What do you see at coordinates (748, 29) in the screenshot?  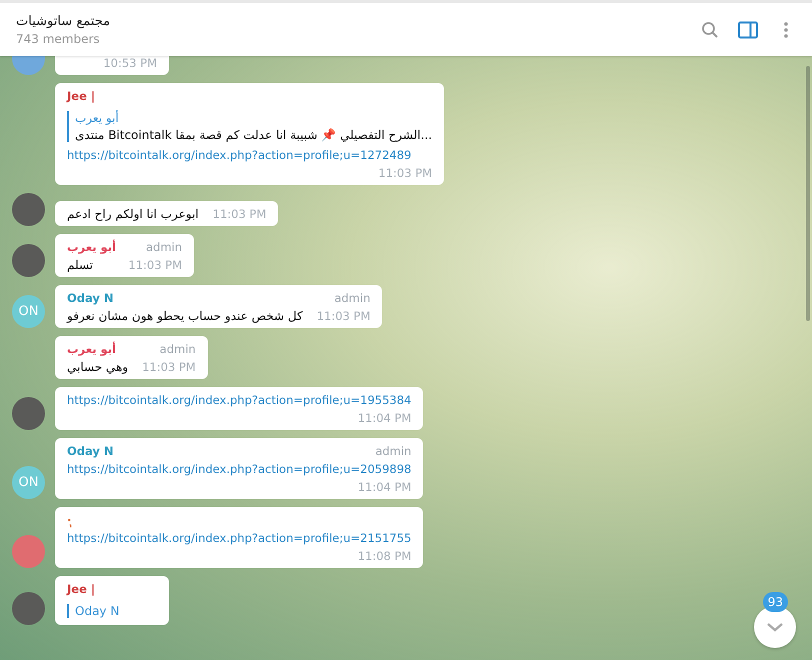 I see `sidebar-icon` at bounding box center [748, 29].